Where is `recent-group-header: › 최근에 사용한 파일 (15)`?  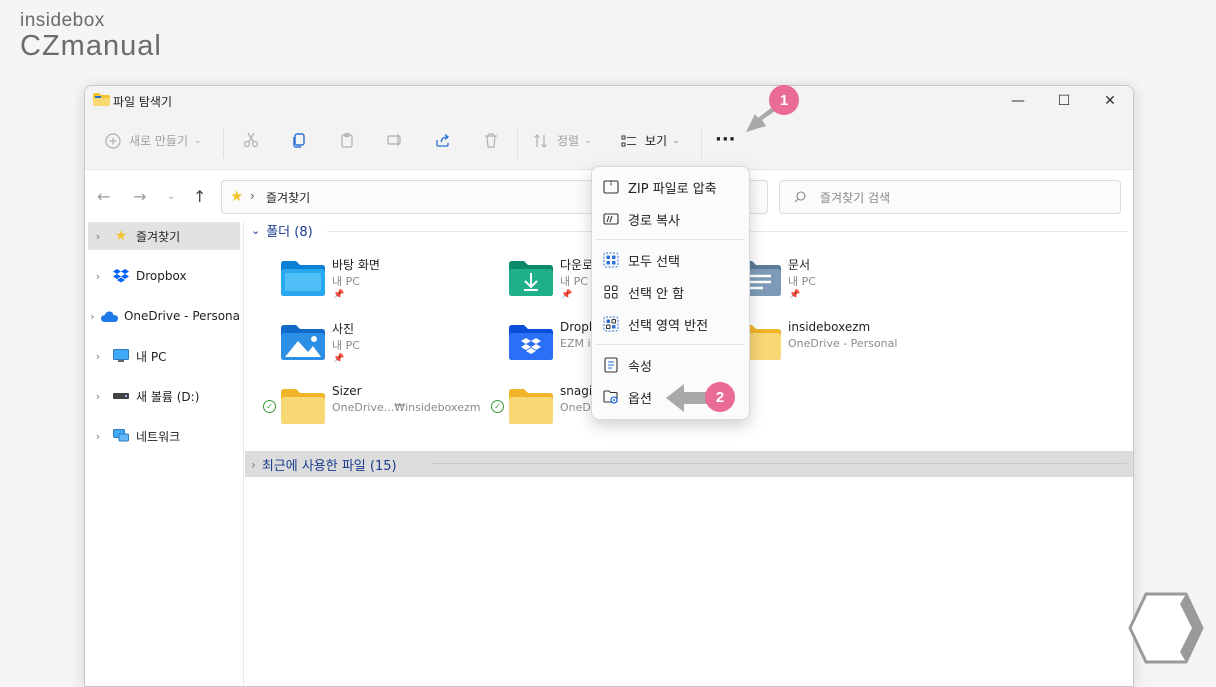
recent-group-header: › 최근에 사용한 파일 (15) is located at coordinates (324, 465).